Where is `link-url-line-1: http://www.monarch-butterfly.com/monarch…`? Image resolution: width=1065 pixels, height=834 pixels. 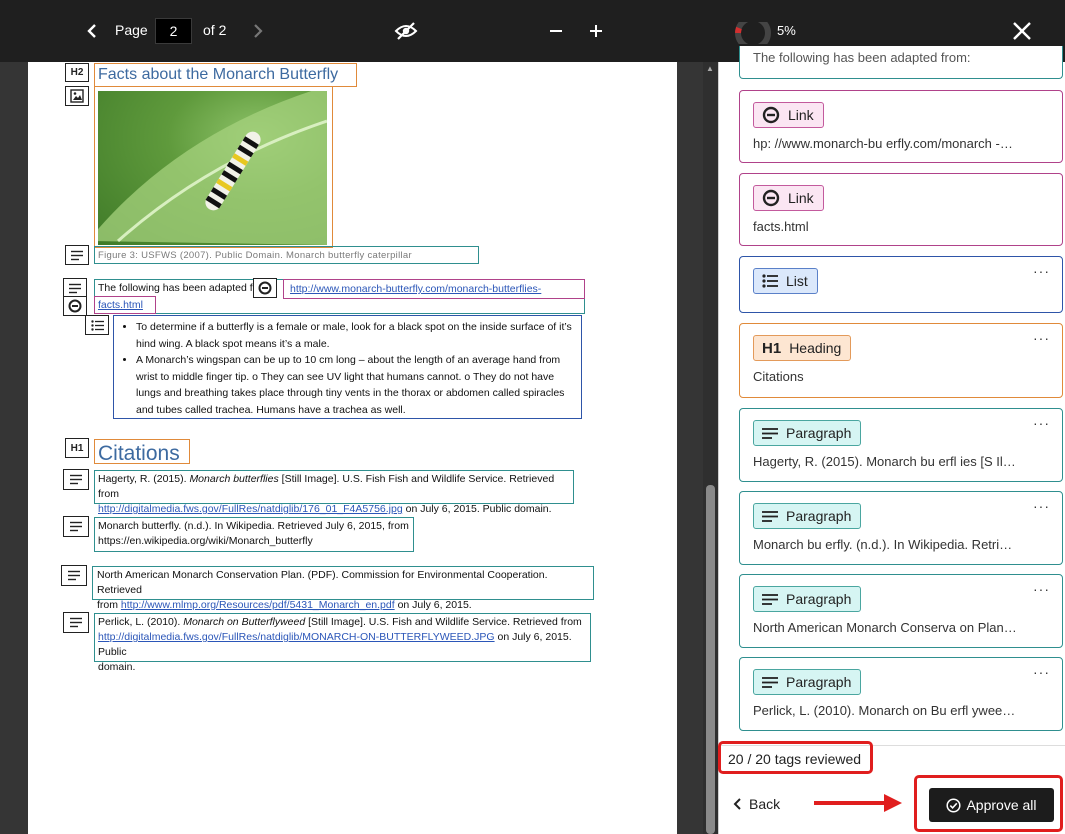 link-url-line-1: http://www.monarch-butterfly.com/monarch… is located at coordinates (415, 289).